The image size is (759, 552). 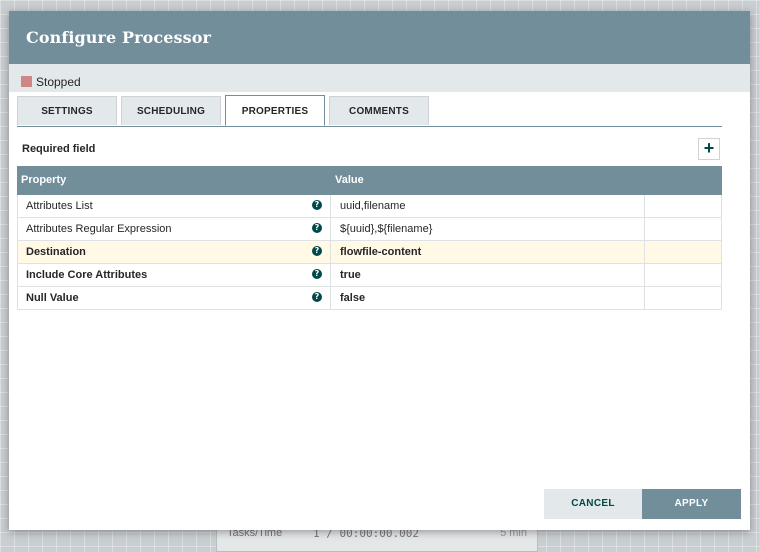 I want to click on table-row: Null Value ? false, so click(x=369, y=298).